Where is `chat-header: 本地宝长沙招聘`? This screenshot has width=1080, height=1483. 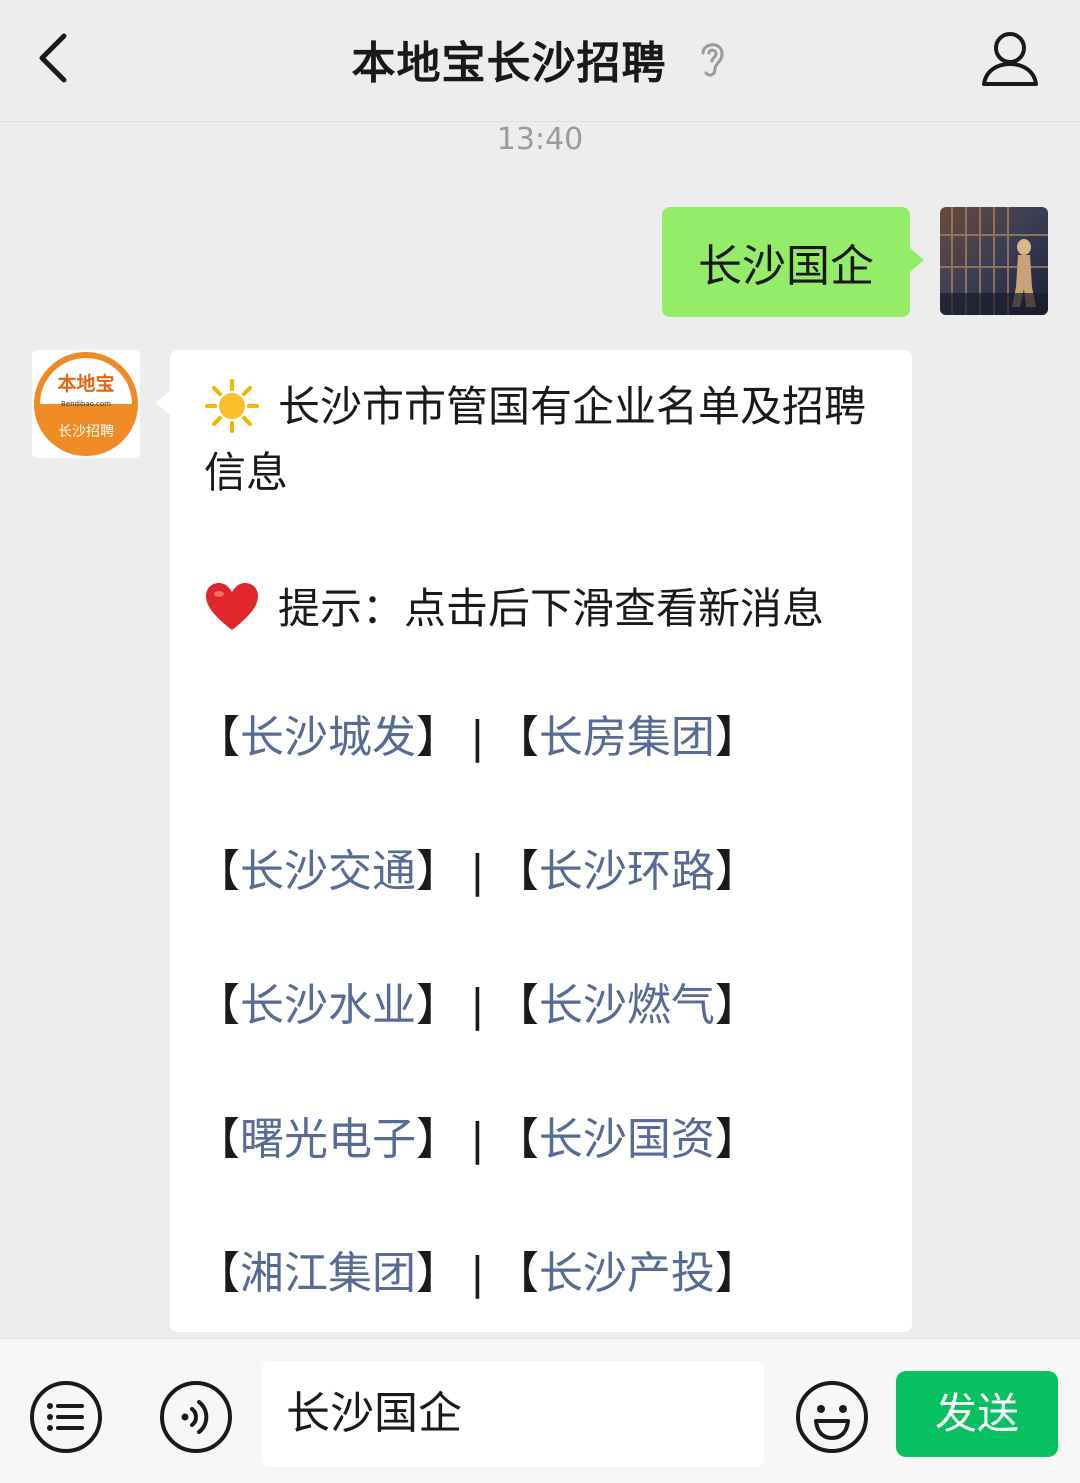
chat-header: 本地宝长沙招聘 is located at coordinates (540, 61).